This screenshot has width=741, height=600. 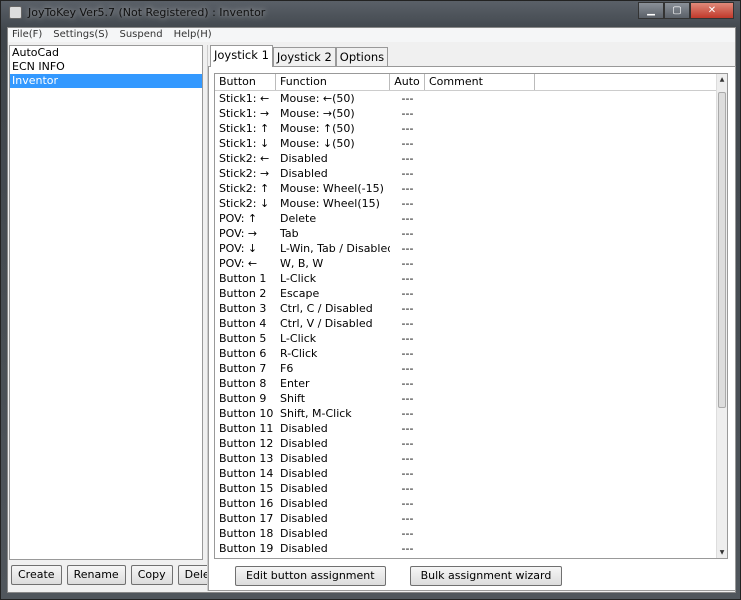 I want to click on menu-settings: Settings(S), so click(x=80, y=35).